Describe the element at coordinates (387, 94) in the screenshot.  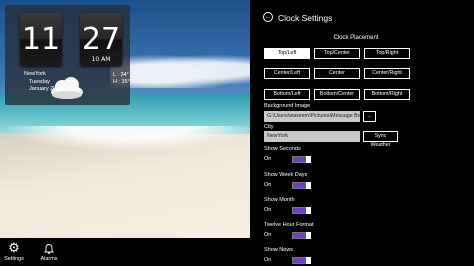
I see `placement-bottom-right-button: Bottom/Right` at that location.